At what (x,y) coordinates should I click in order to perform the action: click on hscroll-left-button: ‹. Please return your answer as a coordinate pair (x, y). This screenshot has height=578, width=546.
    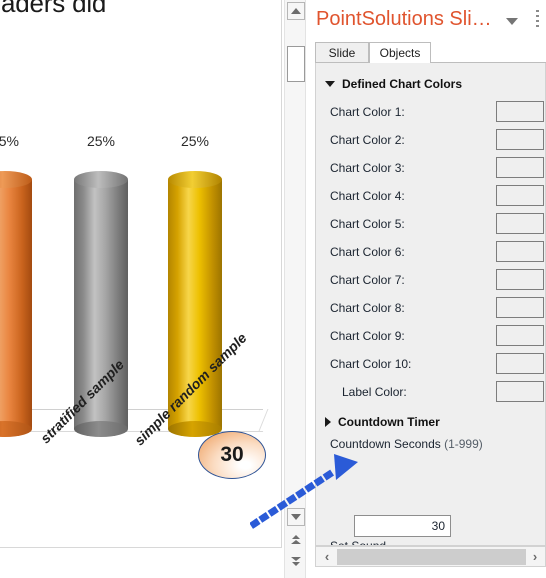
    Looking at the image, I should click on (327, 556).